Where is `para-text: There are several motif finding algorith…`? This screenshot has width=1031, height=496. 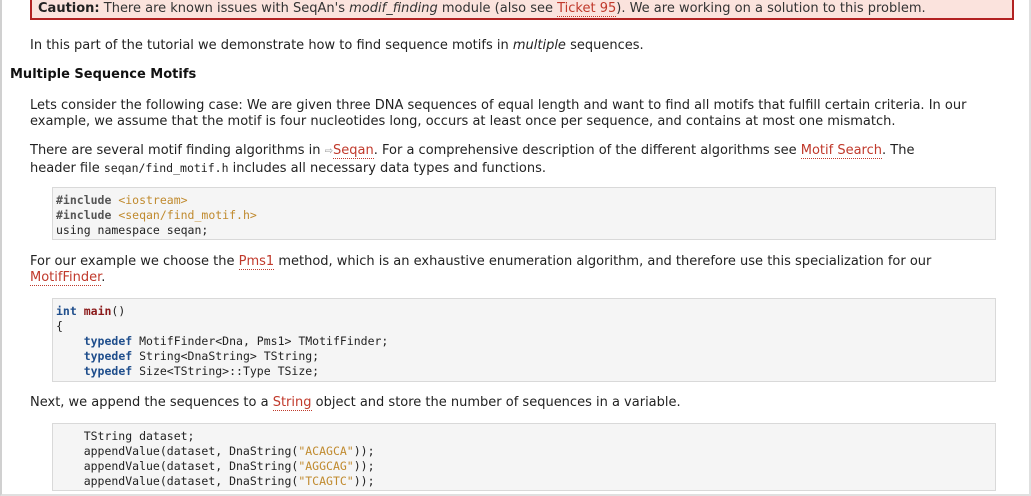
para-text: There are several motif finding algorith… is located at coordinates (177, 150).